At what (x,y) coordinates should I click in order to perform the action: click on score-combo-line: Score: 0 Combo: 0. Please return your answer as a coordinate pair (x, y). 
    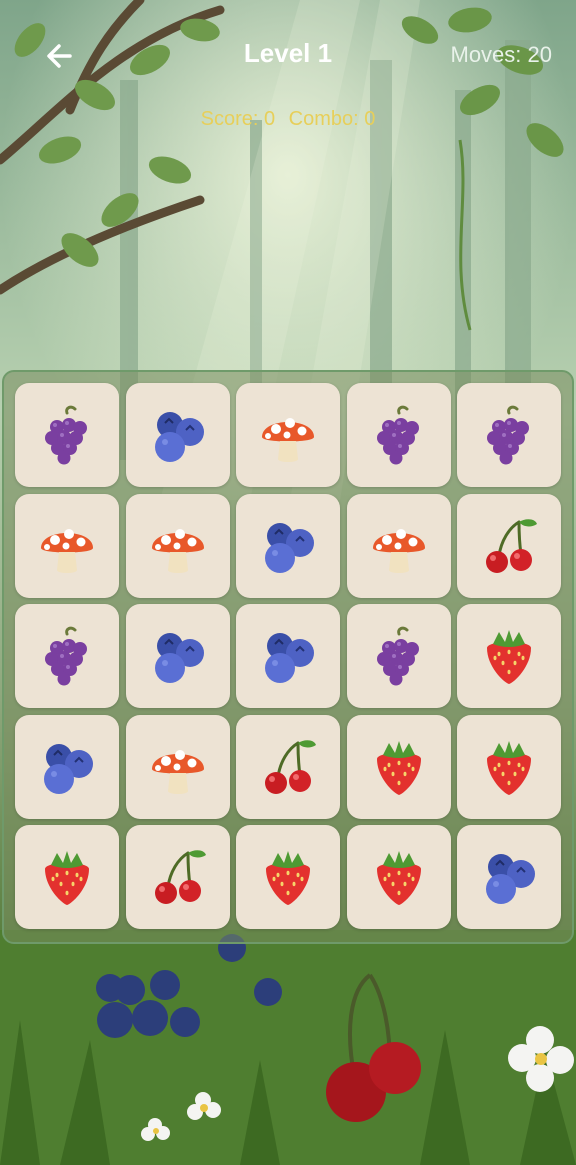
    Looking at the image, I should click on (288, 119).